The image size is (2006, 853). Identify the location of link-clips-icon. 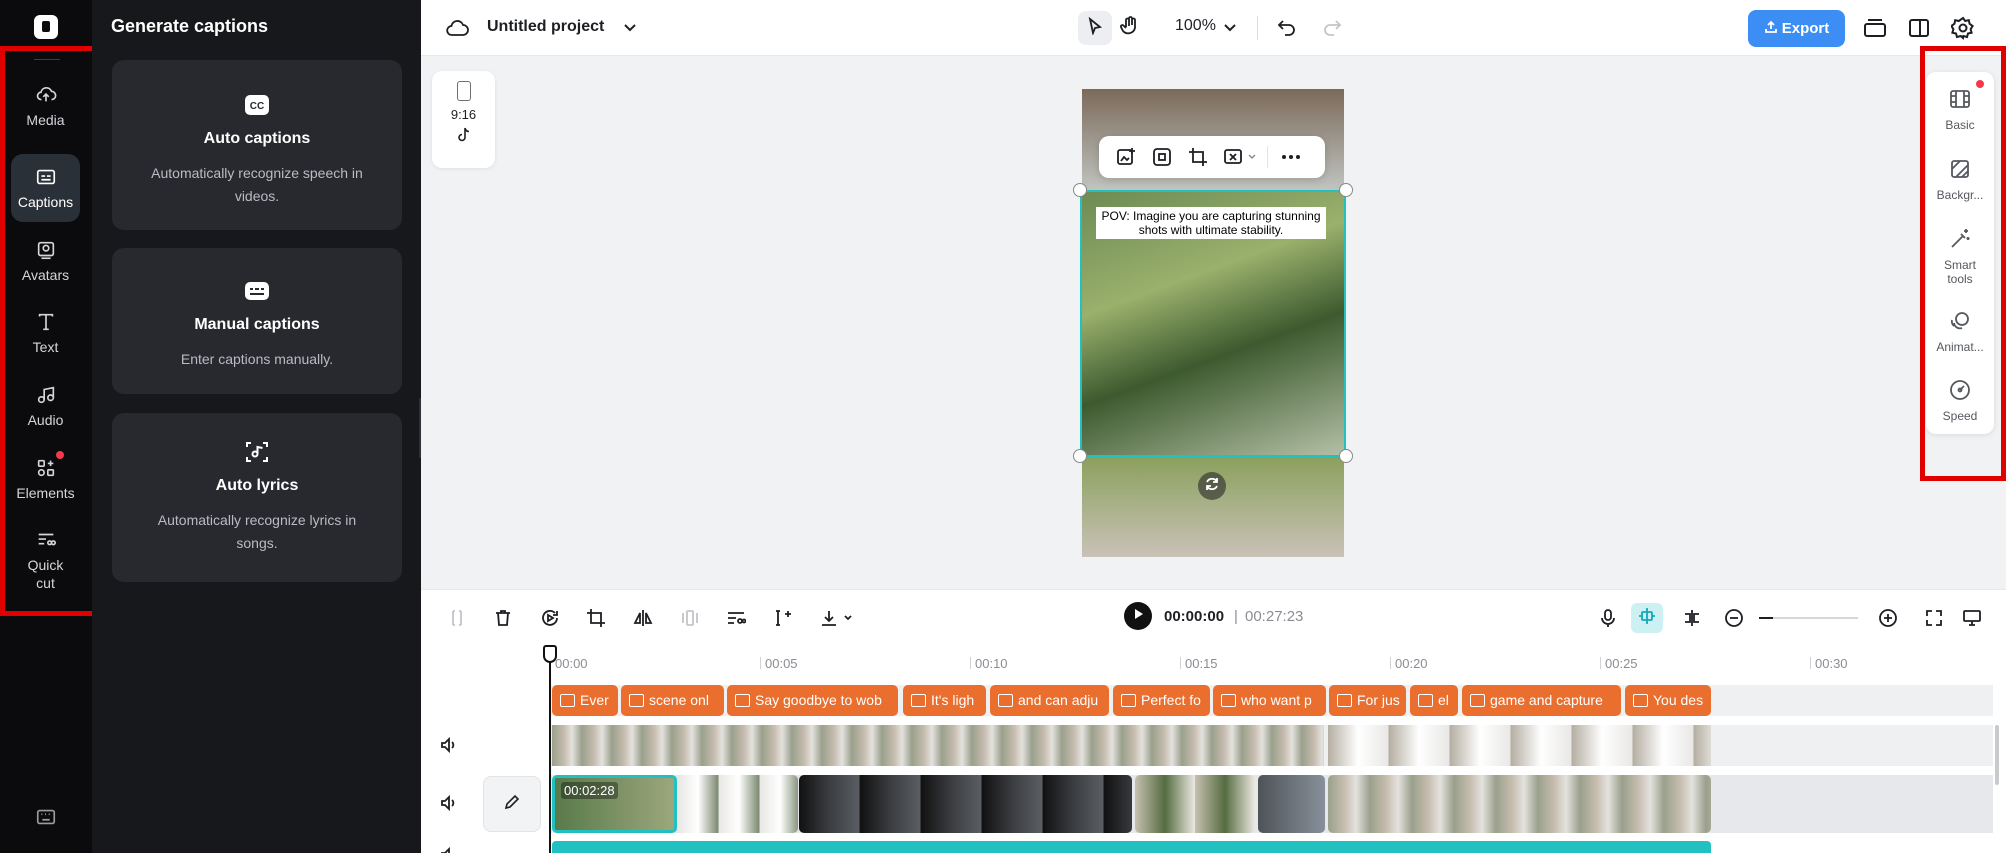
(1692, 618).